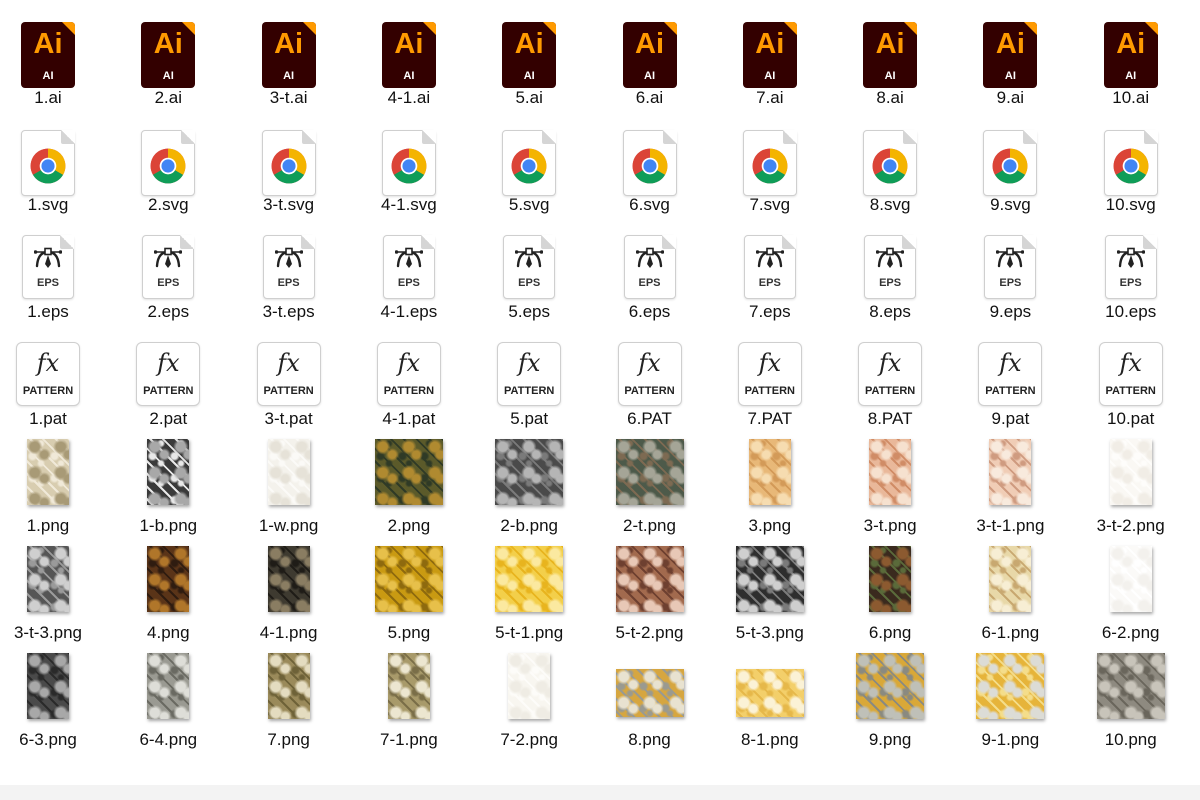 The image size is (1200, 800). What do you see at coordinates (770, 57) in the screenshot?
I see `file-item: Ai AI 7.ai` at bounding box center [770, 57].